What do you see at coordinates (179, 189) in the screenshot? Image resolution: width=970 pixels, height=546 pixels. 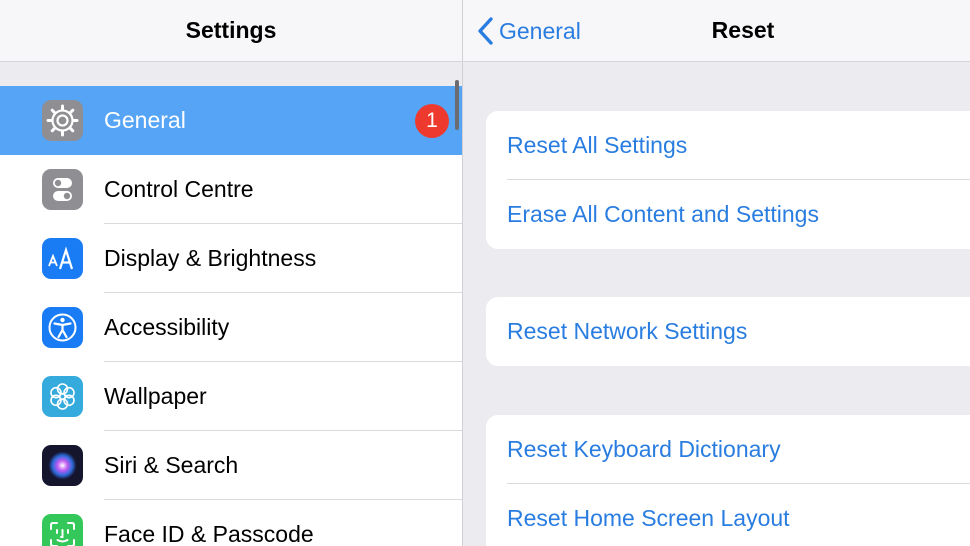 I see `sidebar-item-label: Control Centre` at bounding box center [179, 189].